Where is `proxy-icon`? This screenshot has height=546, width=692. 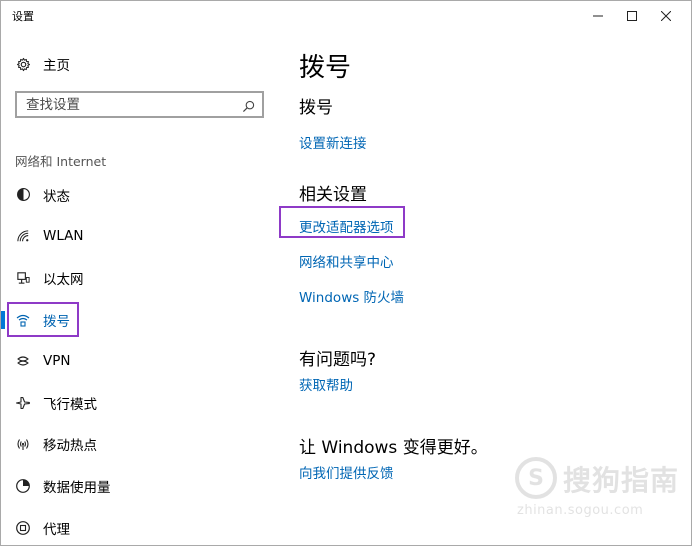 proxy-icon is located at coordinates (23, 528).